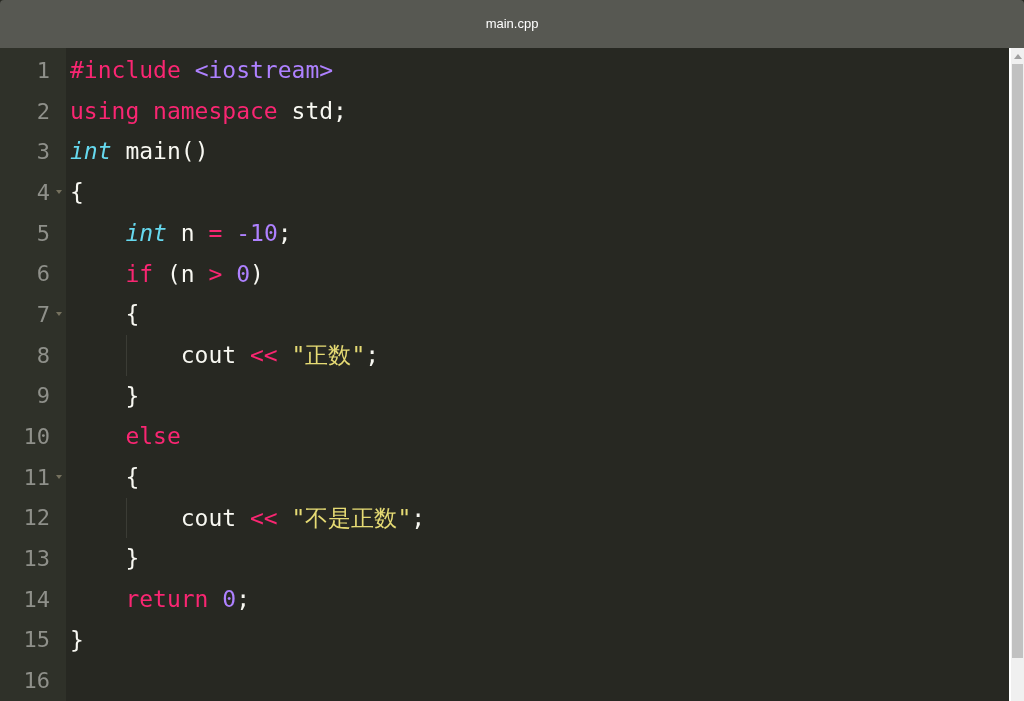 The height and width of the screenshot is (701, 1024). Describe the element at coordinates (1017, 361) in the screenshot. I see `scrollbar-thumb` at that location.